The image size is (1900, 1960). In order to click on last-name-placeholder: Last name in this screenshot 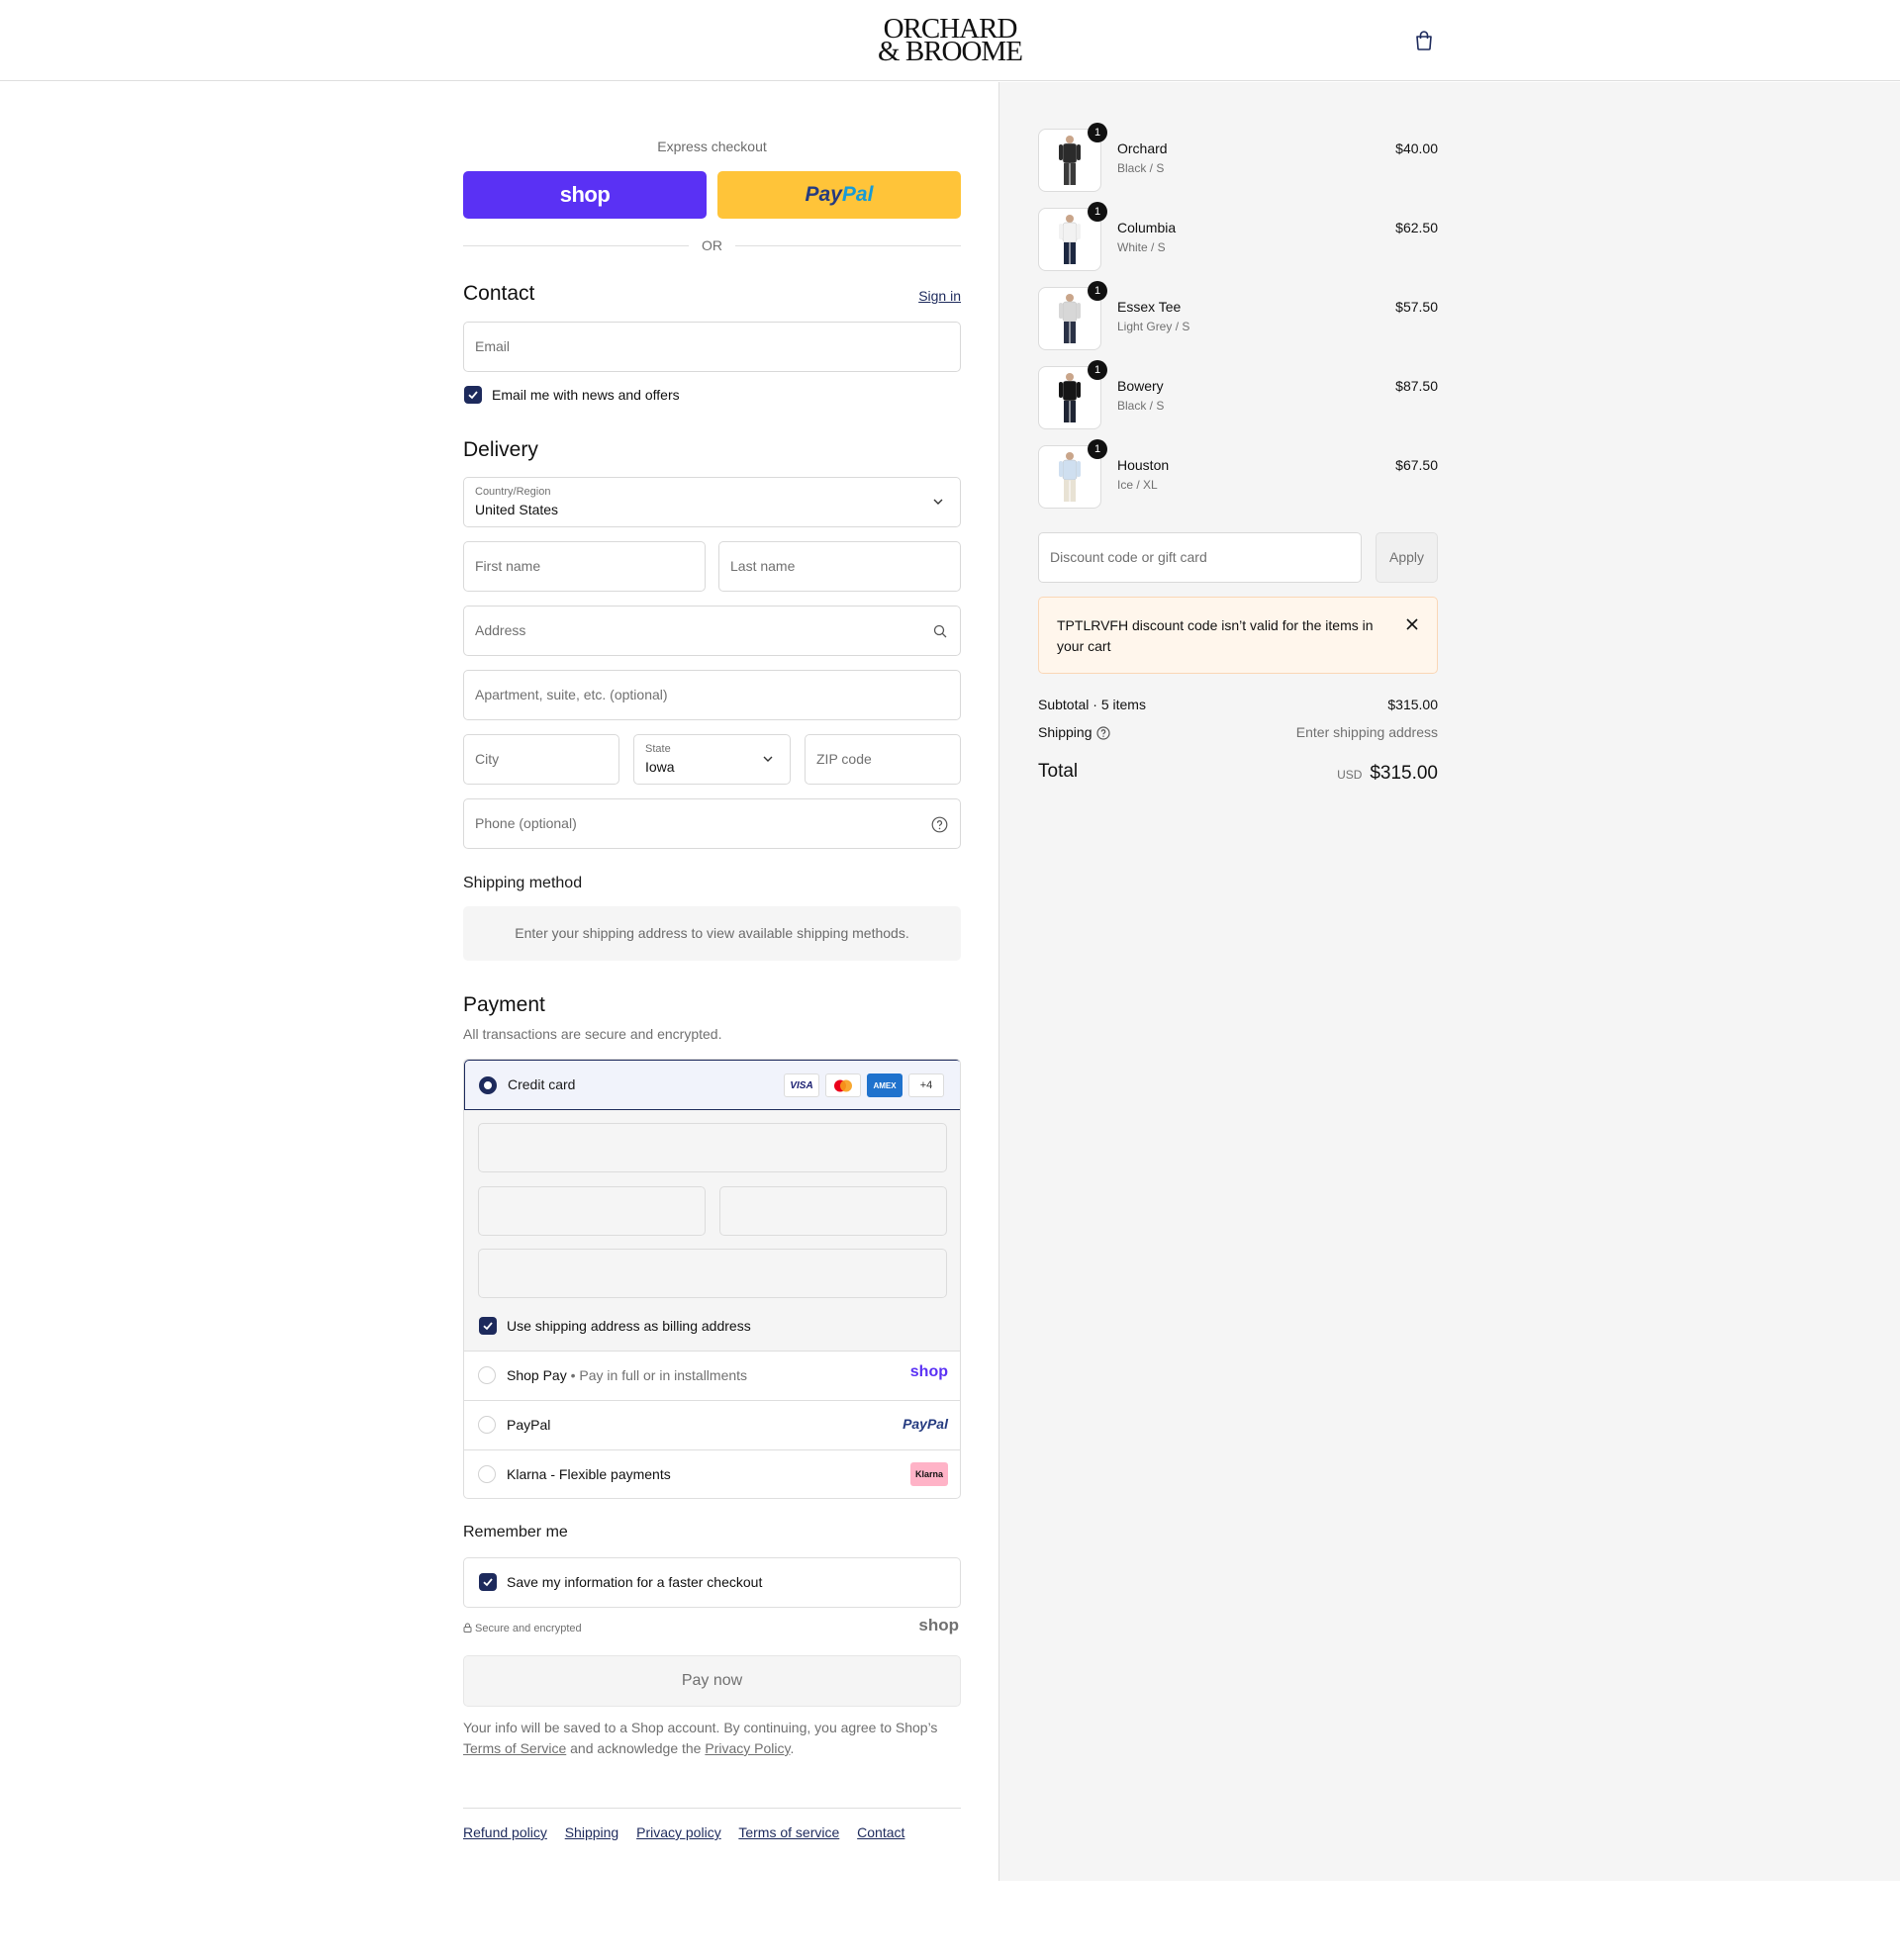, I will do `click(763, 566)`.